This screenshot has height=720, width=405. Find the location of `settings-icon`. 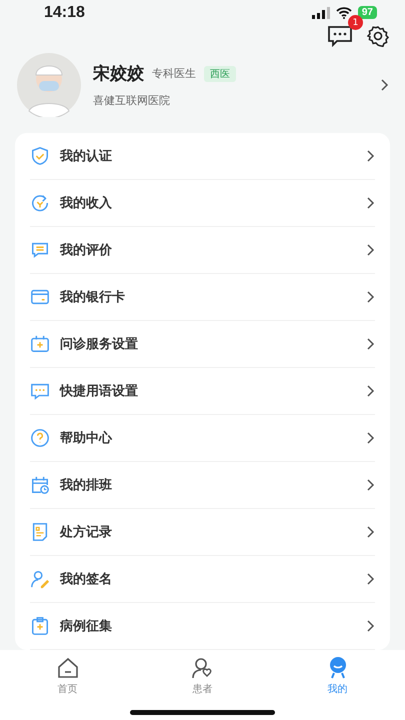

settings-icon is located at coordinates (378, 36).